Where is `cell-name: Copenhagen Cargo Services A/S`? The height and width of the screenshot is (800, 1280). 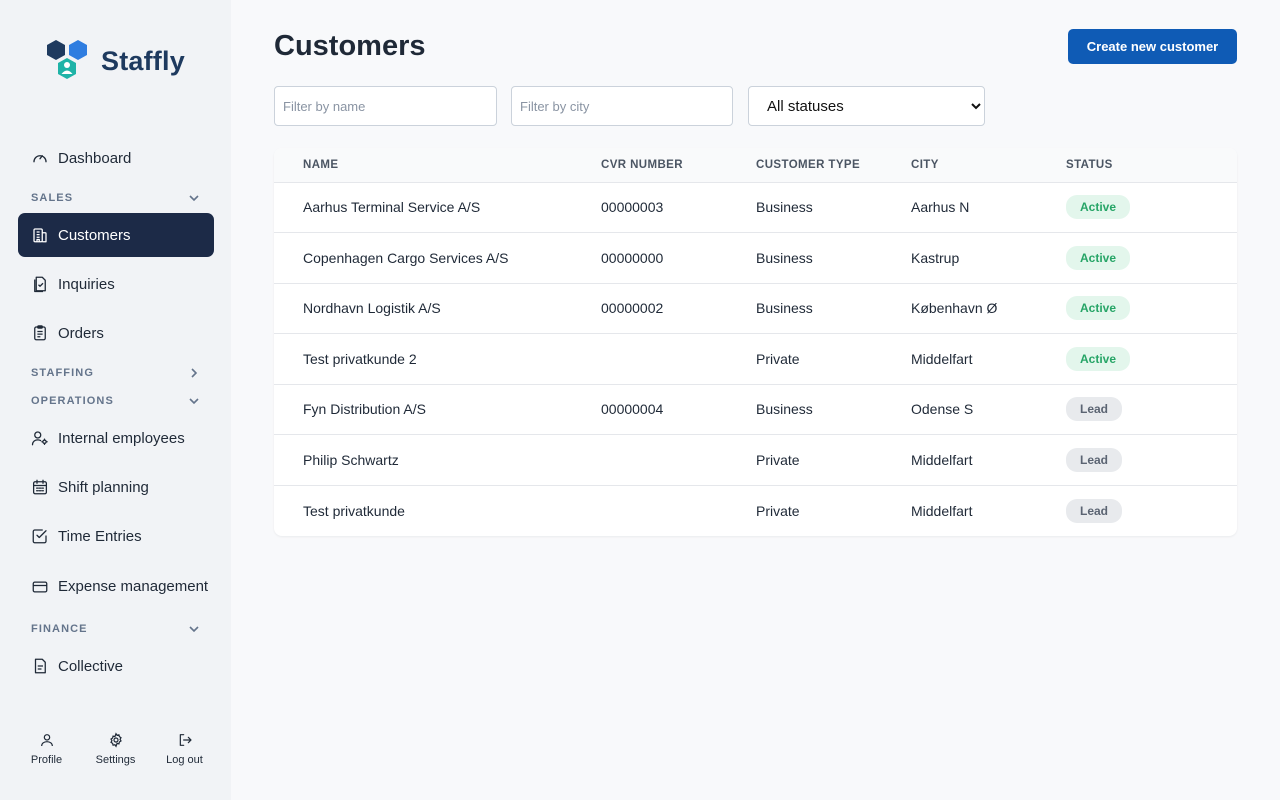
cell-name: Copenhagen Cargo Services A/S is located at coordinates (406, 257).